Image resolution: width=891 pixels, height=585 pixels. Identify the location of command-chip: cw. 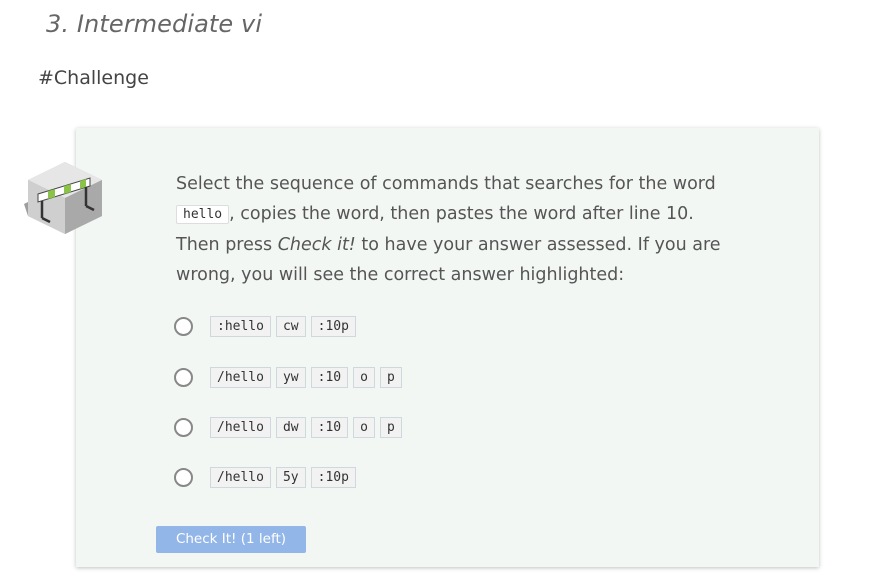
(290, 326).